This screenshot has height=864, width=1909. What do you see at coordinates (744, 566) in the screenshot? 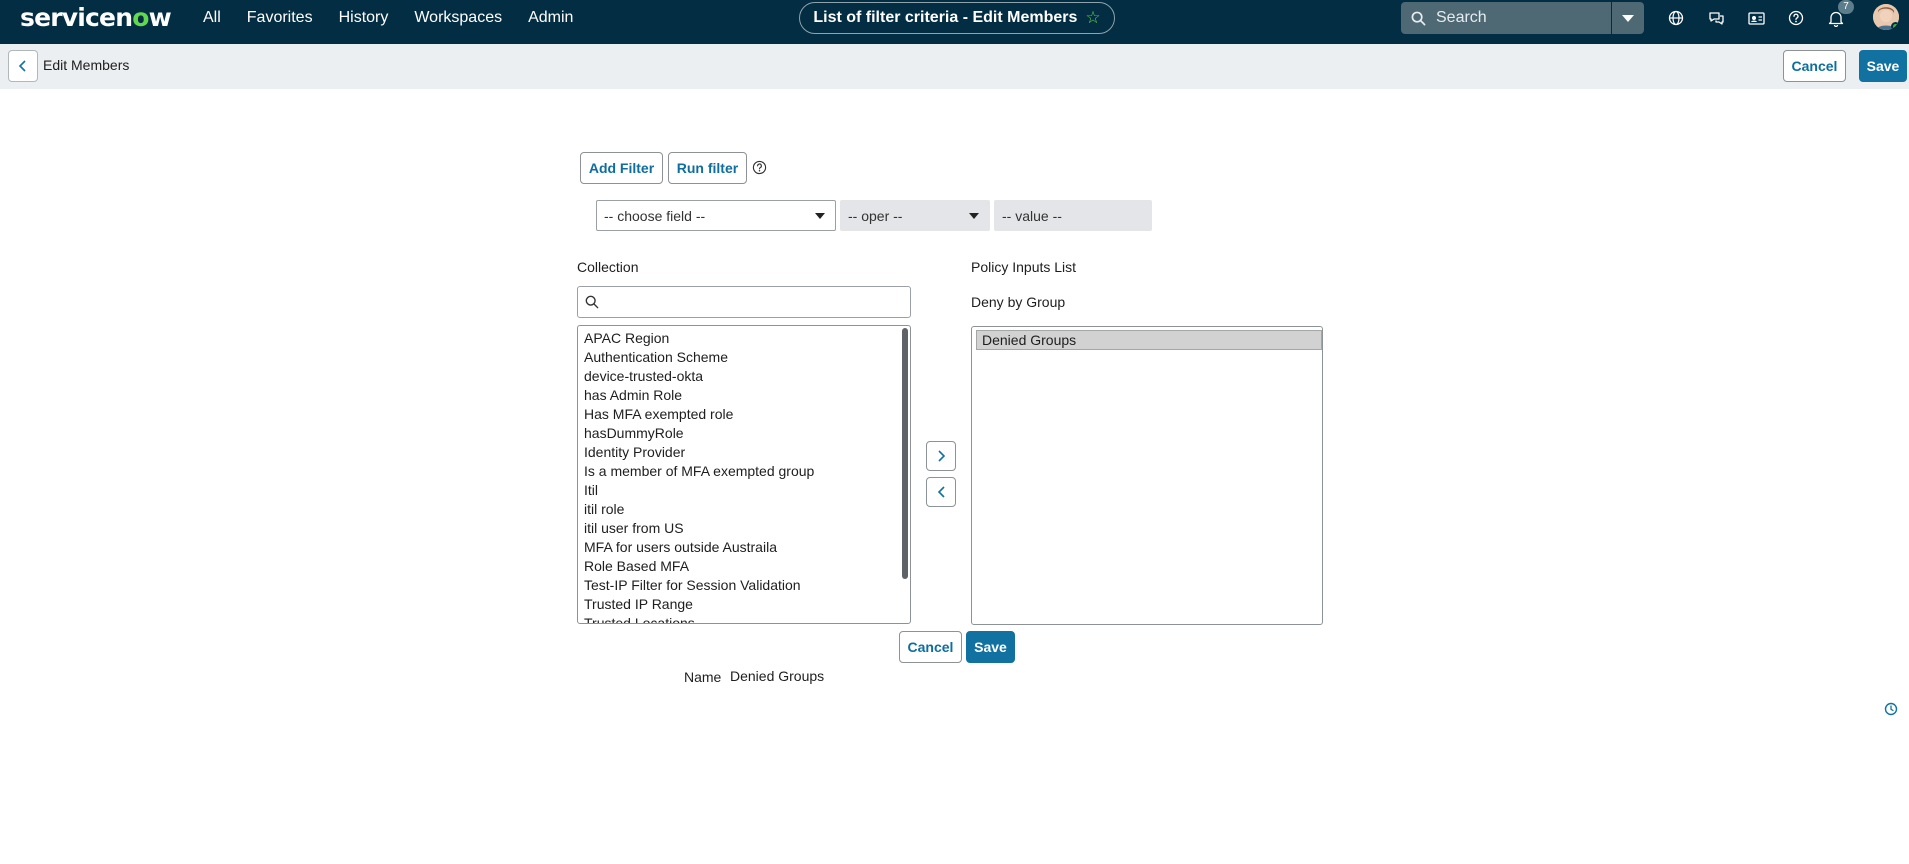
I see `list-item: Role Based MFA` at bounding box center [744, 566].